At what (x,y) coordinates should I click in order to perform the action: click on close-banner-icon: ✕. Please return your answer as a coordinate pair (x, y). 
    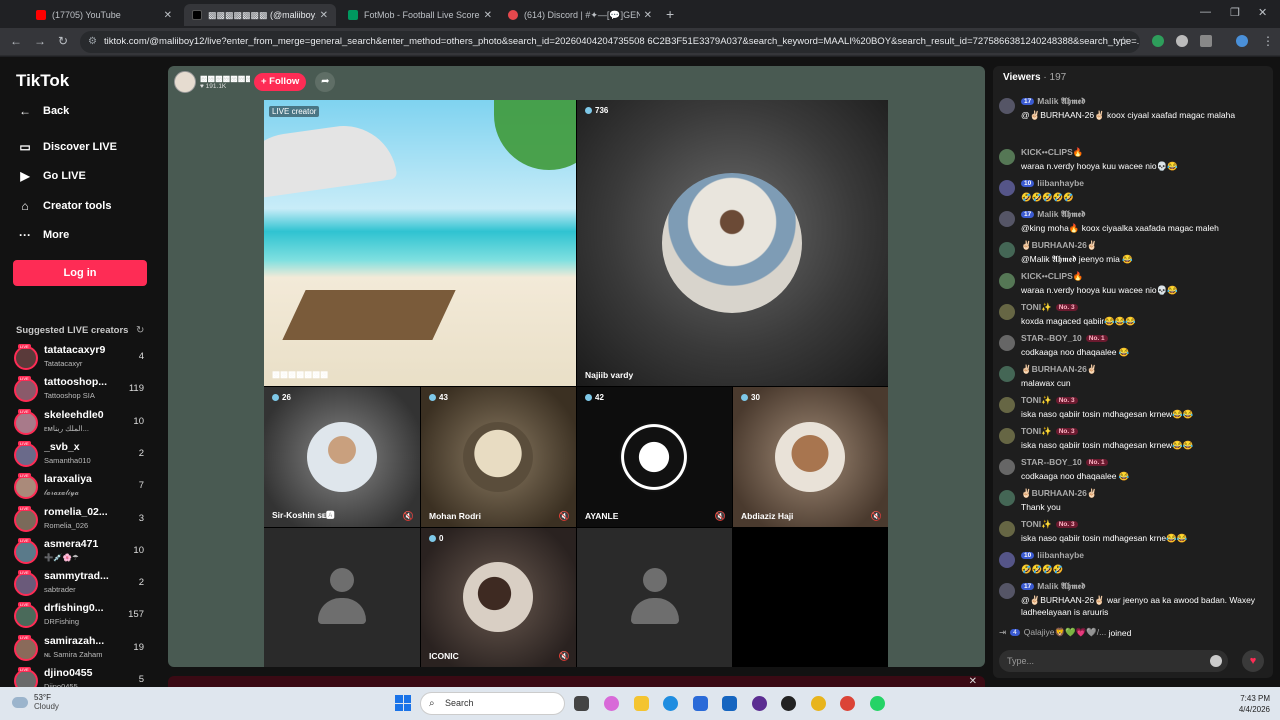
    Looking at the image, I should click on (973, 681).